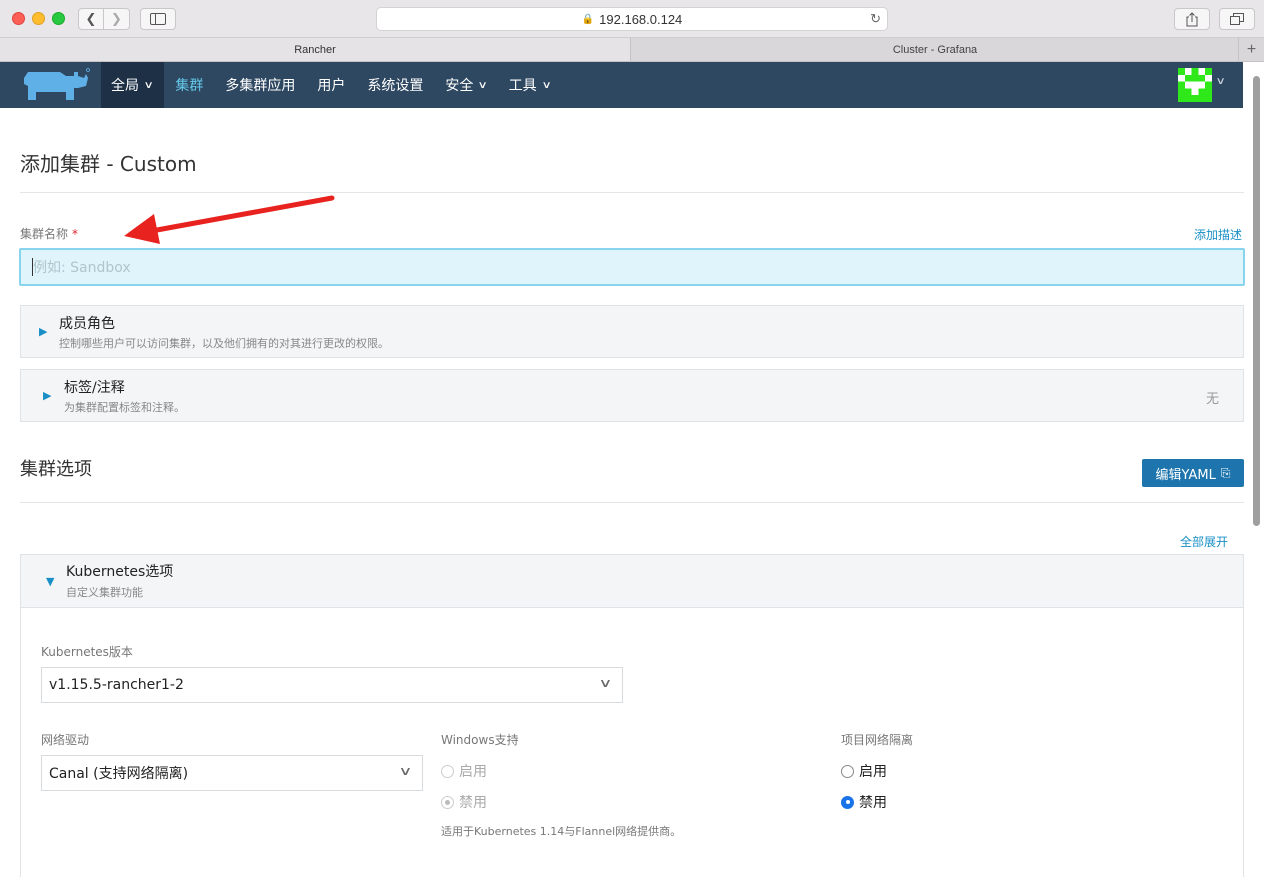  What do you see at coordinates (44, 234) in the screenshot?
I see `cluster-name-label-text: 集群名称` at bounding box center [44, 234].